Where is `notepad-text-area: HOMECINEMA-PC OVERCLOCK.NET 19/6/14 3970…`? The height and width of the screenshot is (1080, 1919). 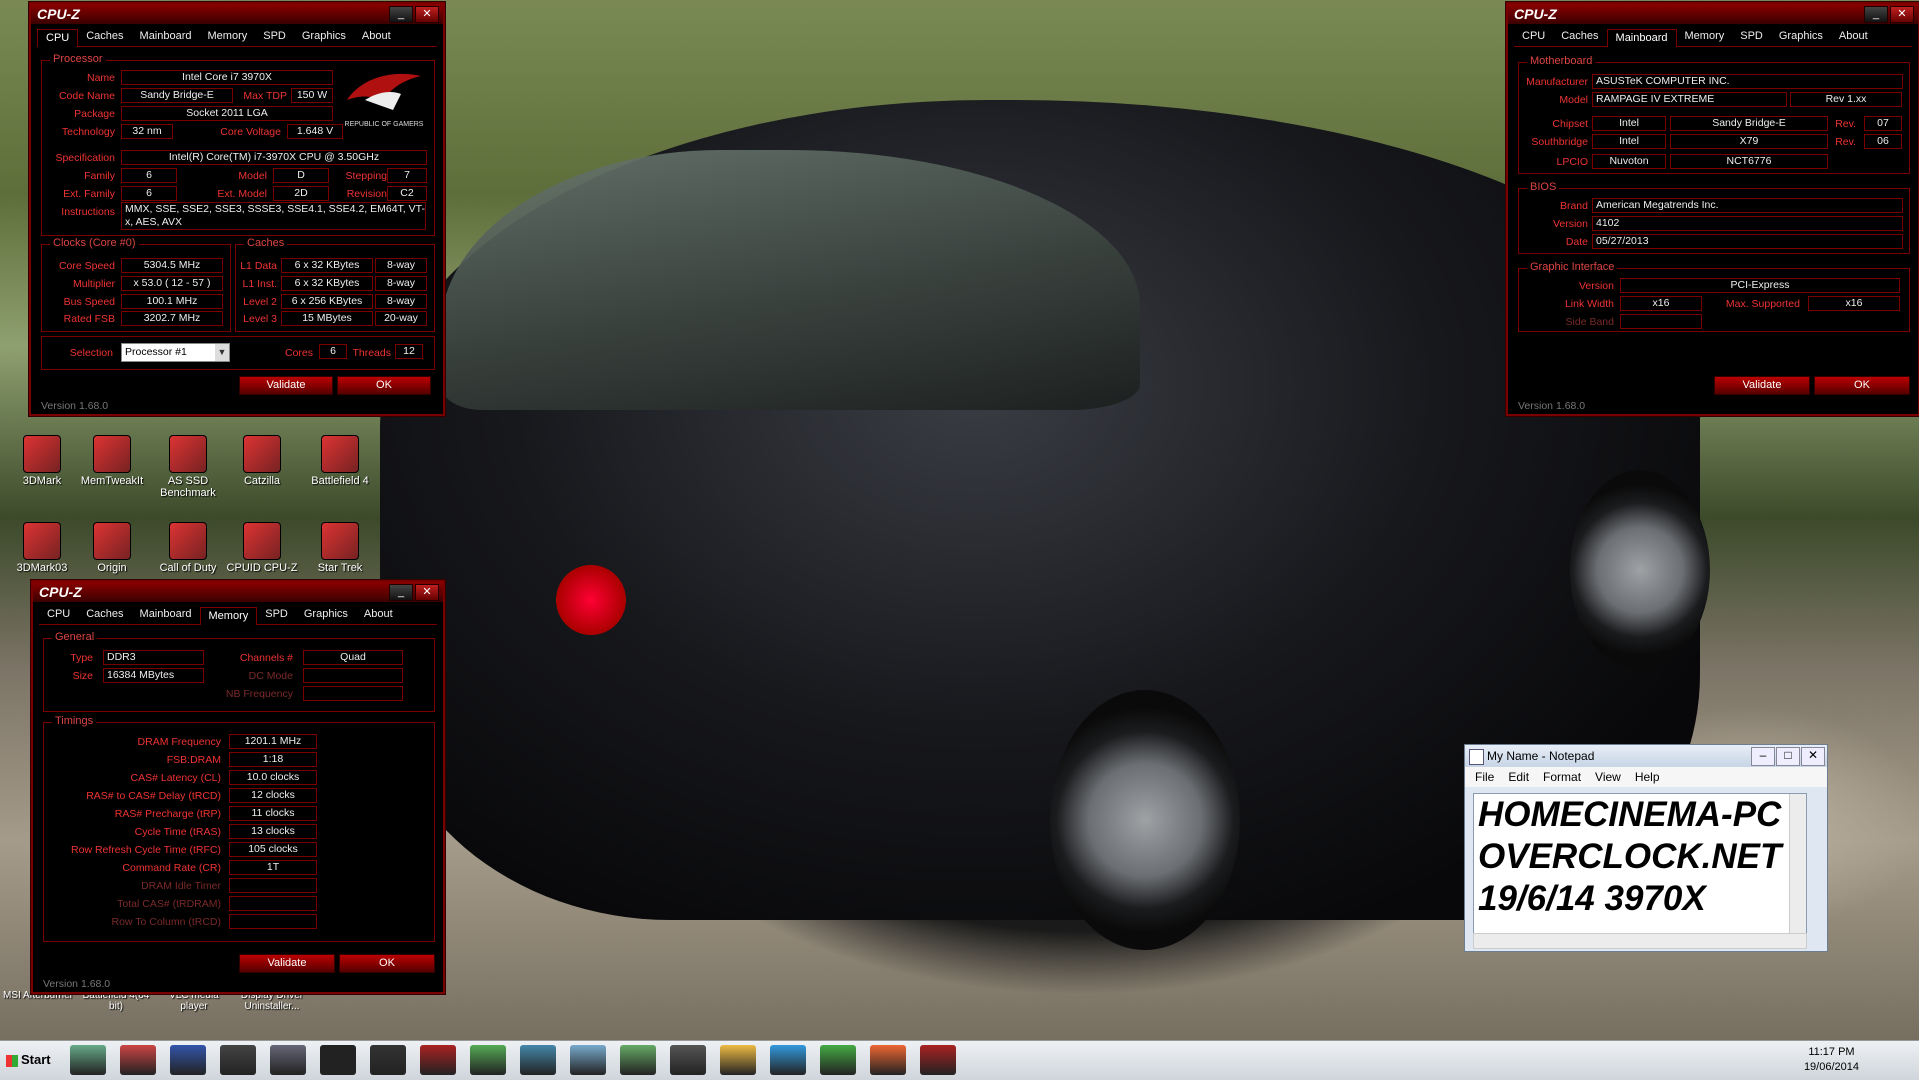 notepad-text-area: HOMECINEMA-PC OVERCLOCK.NET 19/6/14 3970… is located at coordinates (1640, 864).